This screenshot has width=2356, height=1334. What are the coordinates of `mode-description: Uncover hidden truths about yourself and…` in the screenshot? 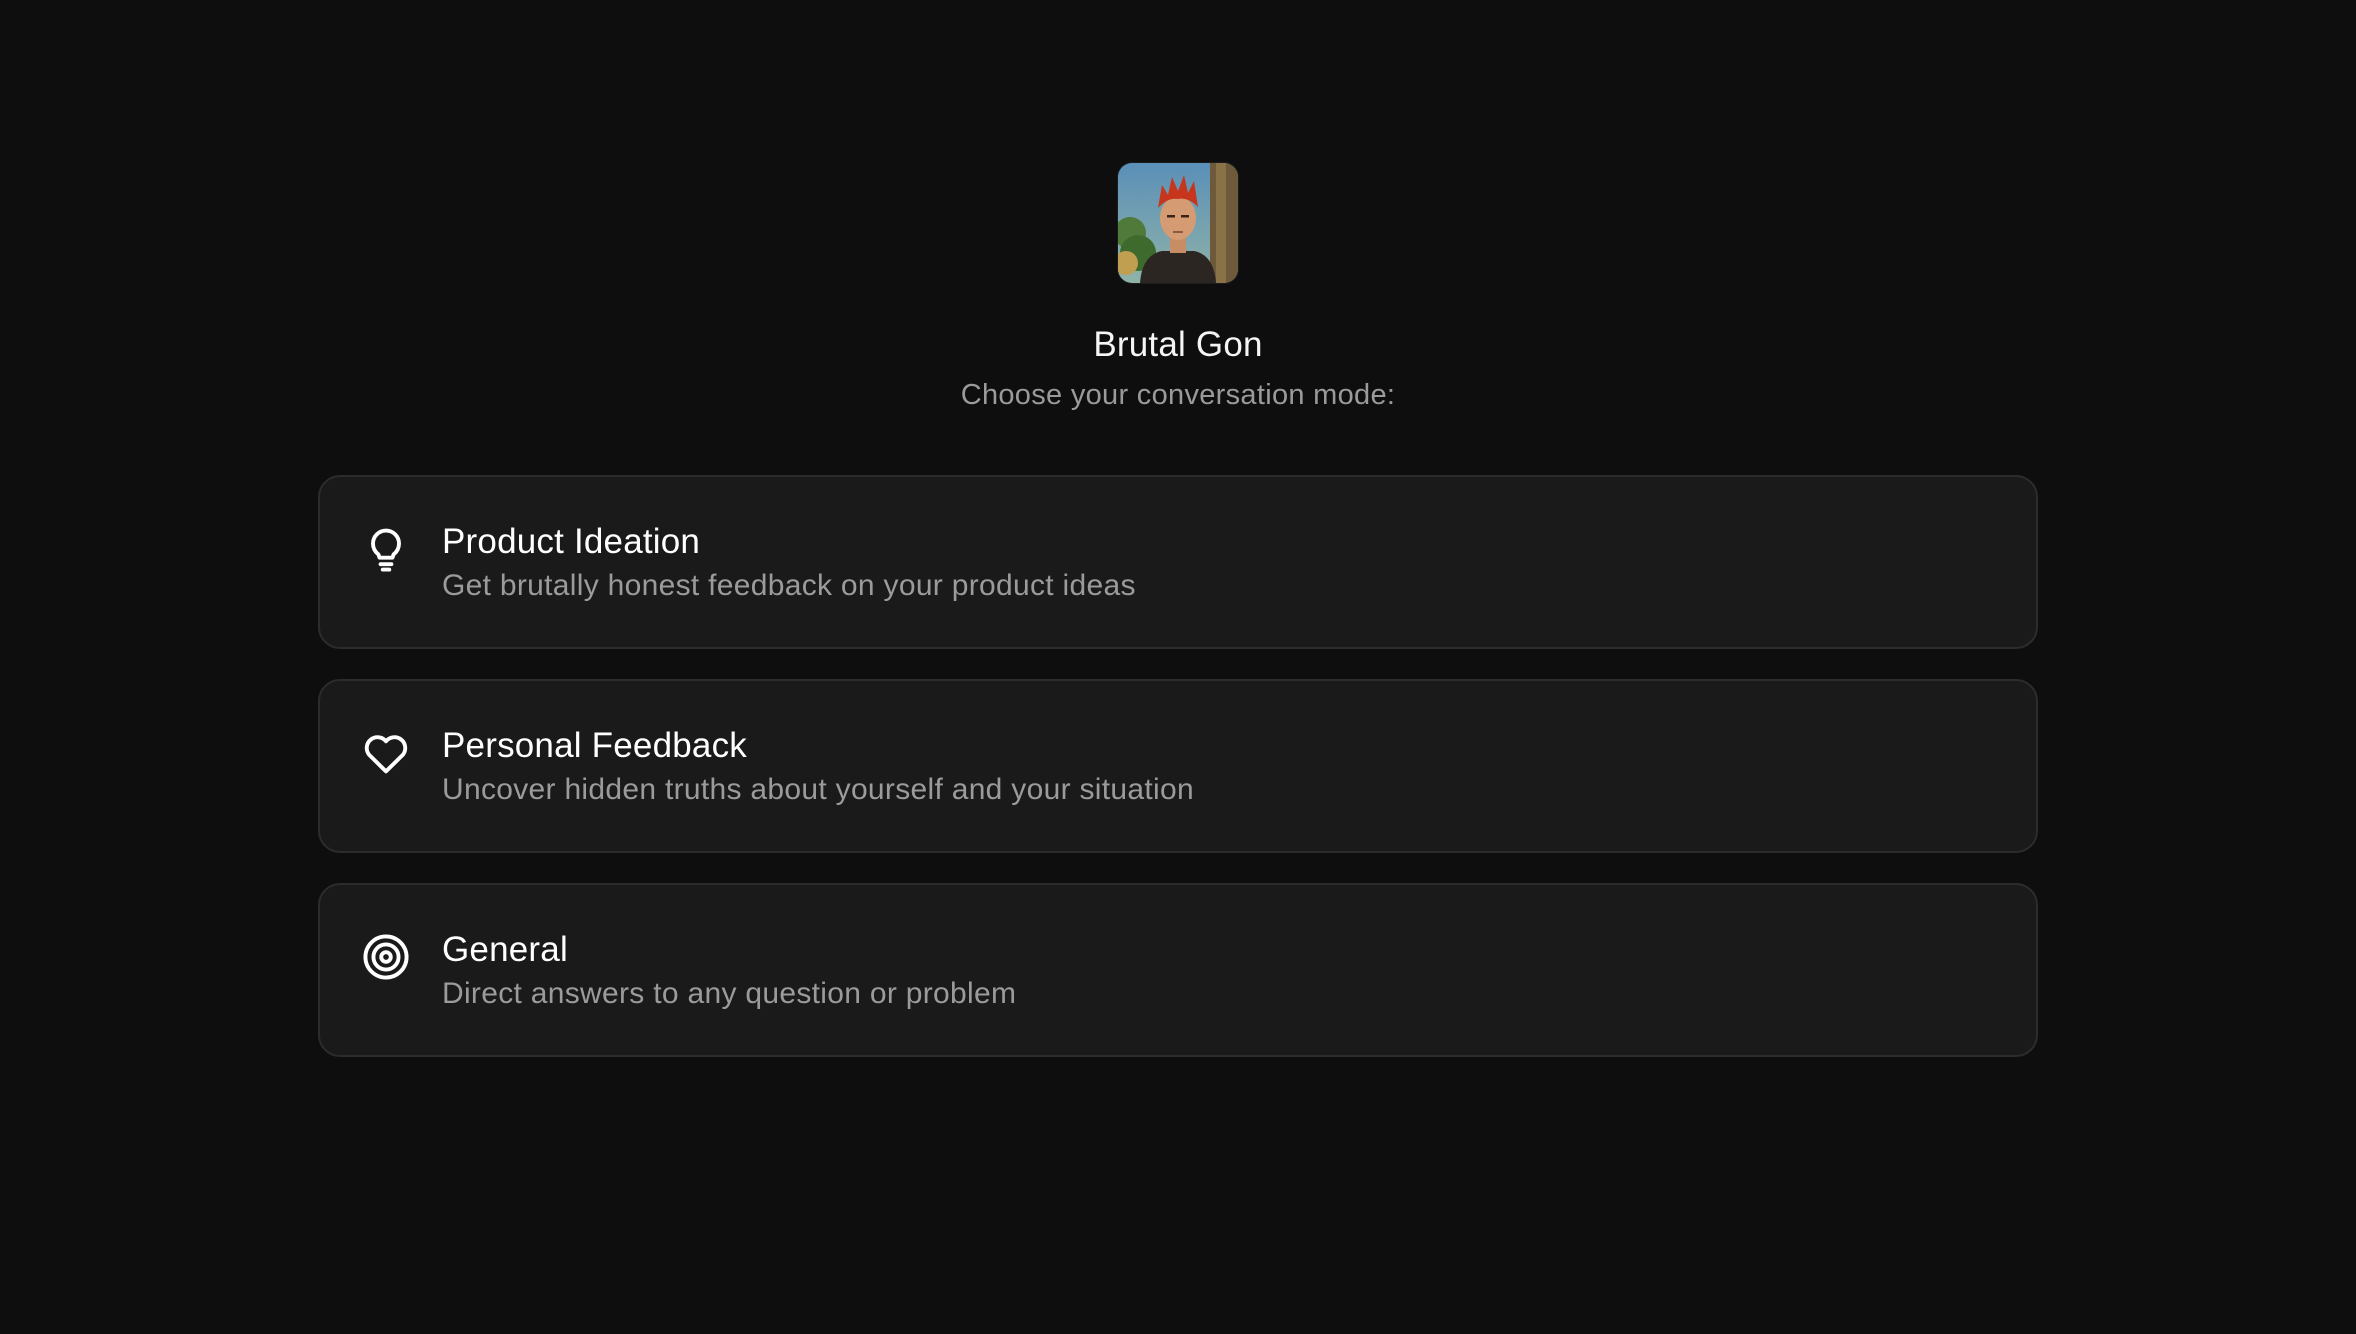 It's located at (818, 789).